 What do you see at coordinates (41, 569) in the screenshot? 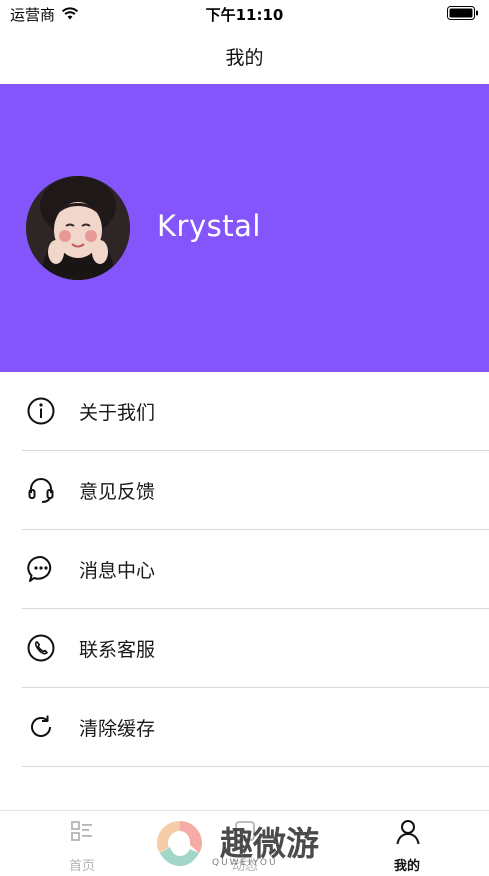
I see `chat-bubble-icon` at bounding box center [41, 569].